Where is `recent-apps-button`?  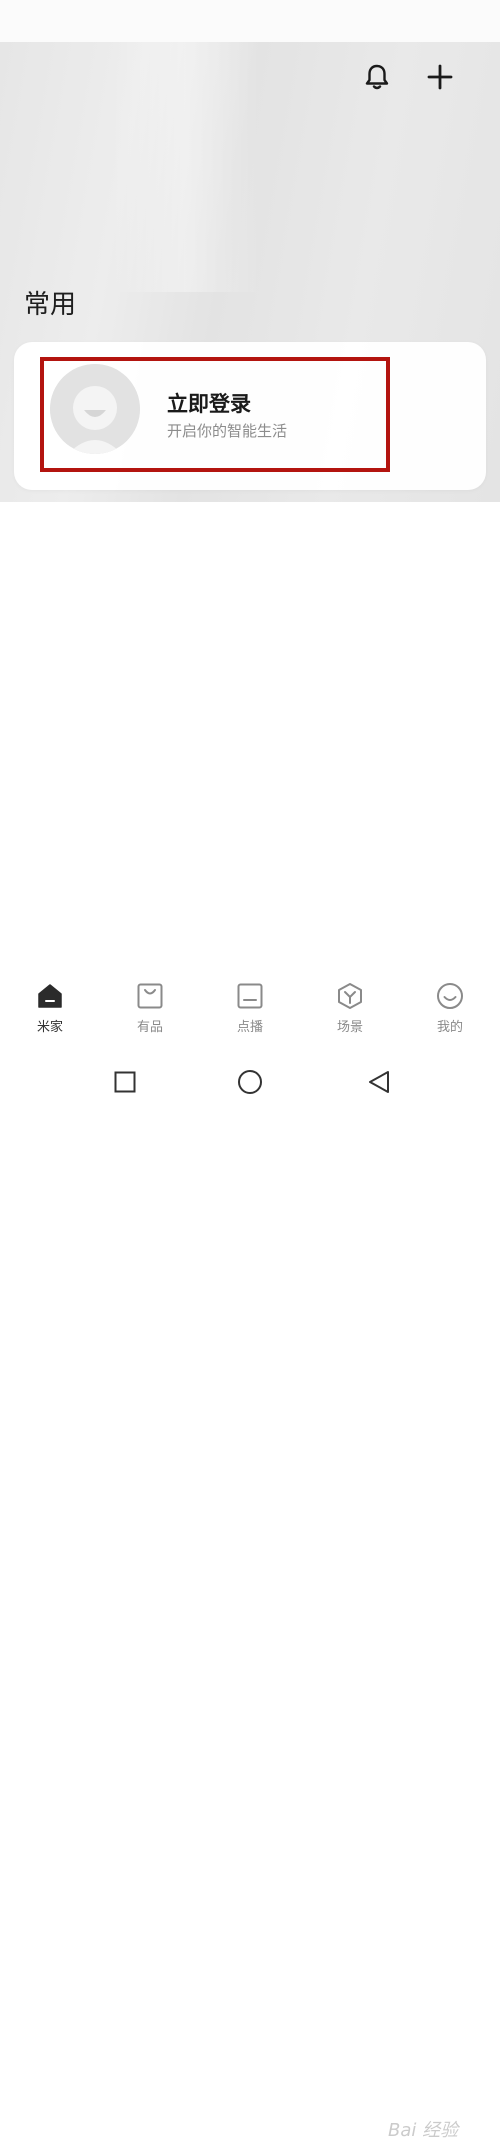 recent-apps-button is located at coordinates (125, 1082).